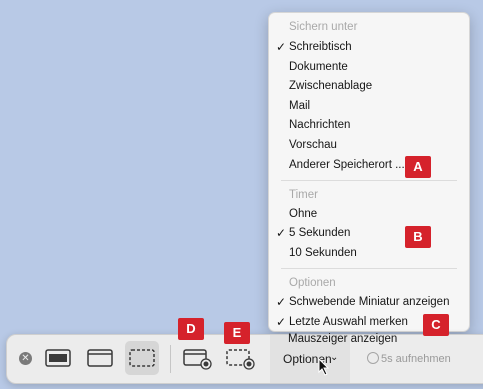  I want to click on capture-selection-button, so click(142, 358).